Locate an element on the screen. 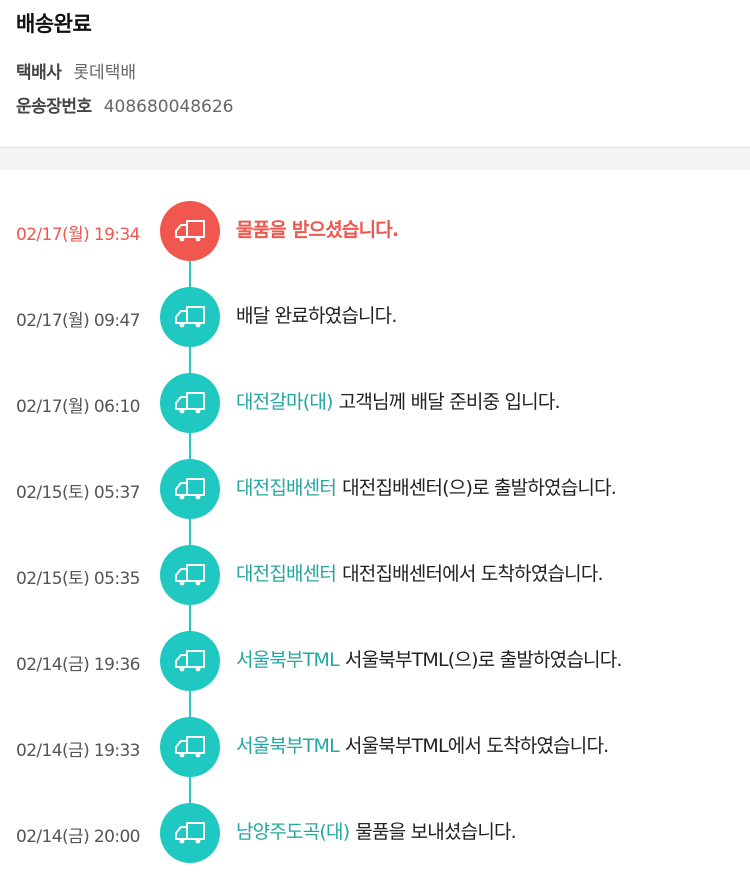  timeline-event: 02/14(금) 19:33 서울북부TML 서울북부TML에서 도착하였습니다. is located at coordinates (375, 746).